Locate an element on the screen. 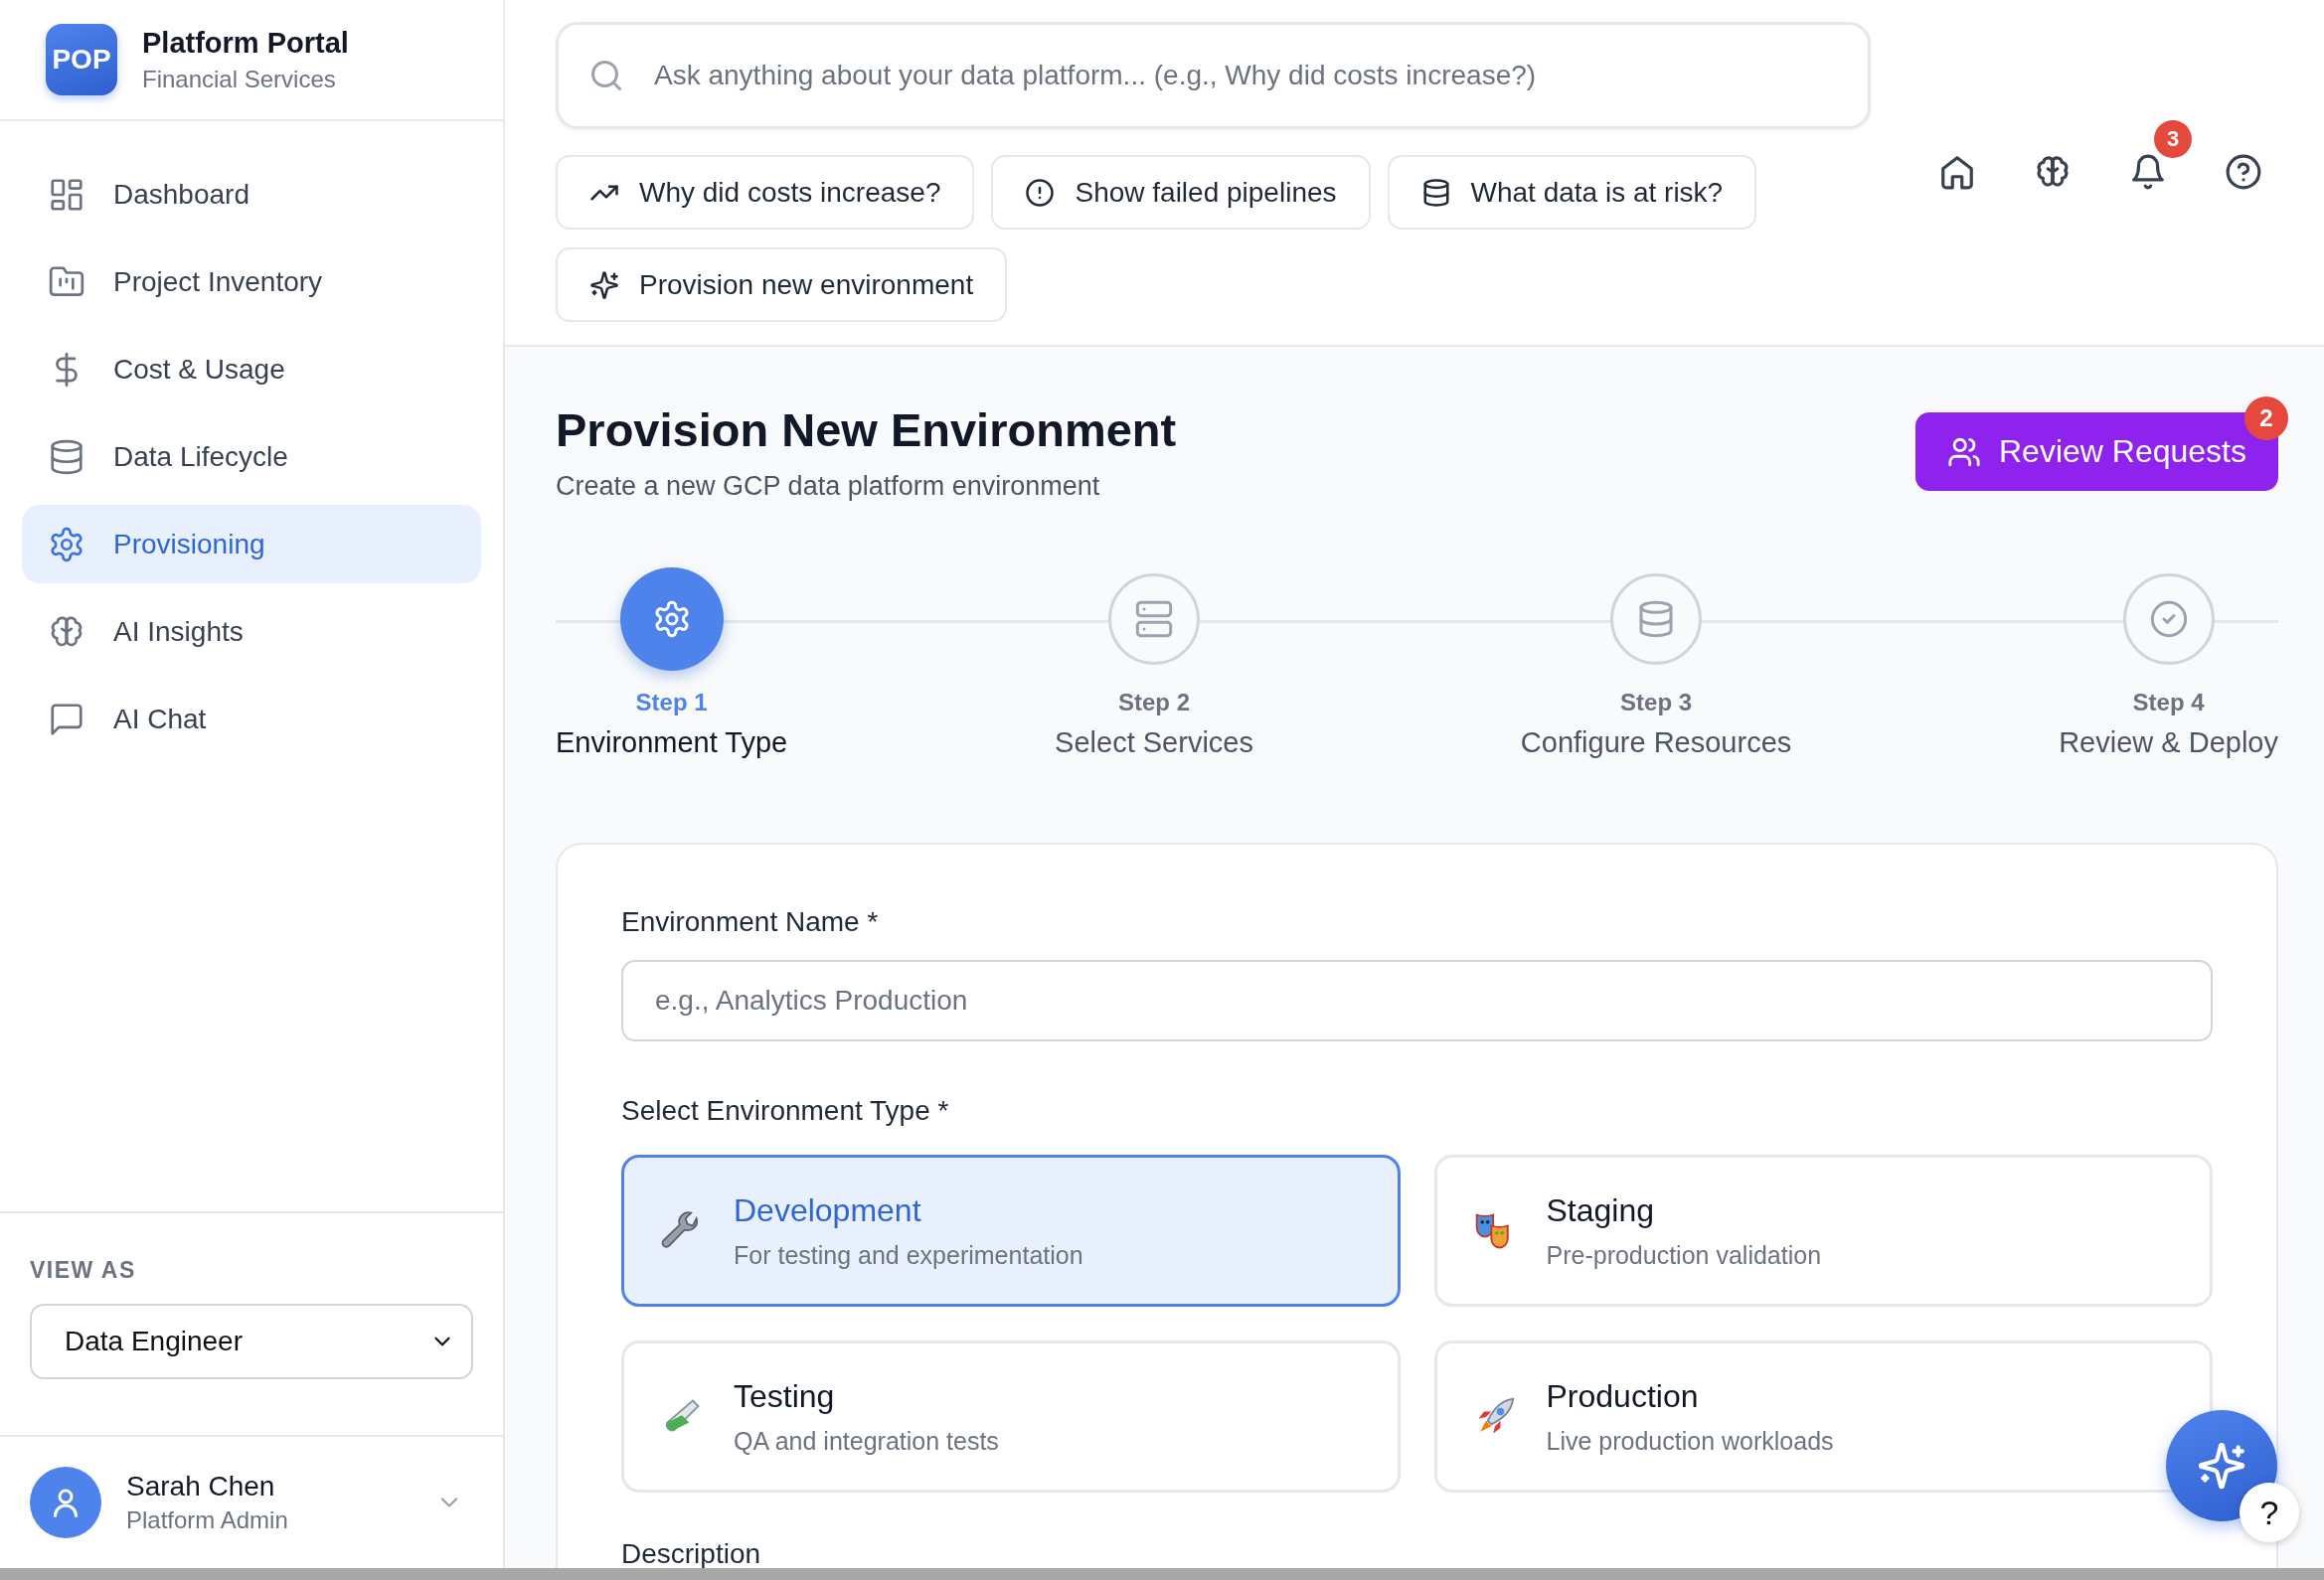 Image resolution: width=2324 pixels, height=1580 pixels. step-number: Step 3 is located at coordinates (1656, 702).